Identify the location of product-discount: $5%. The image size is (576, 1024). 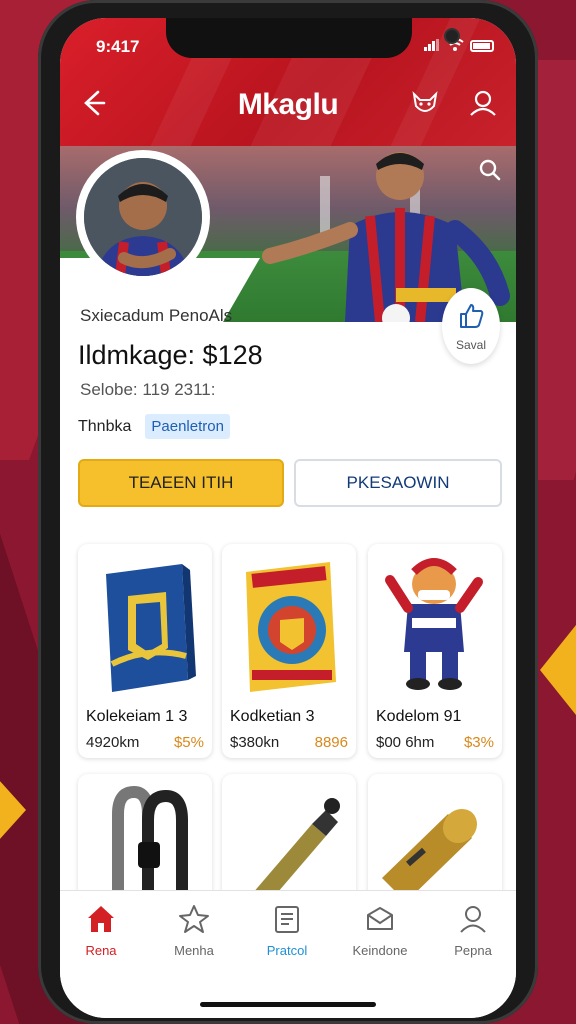
(188, 742).